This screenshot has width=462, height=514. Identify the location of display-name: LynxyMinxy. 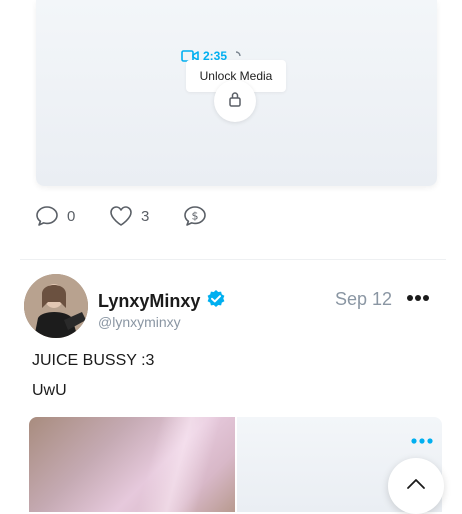
(162, 301).